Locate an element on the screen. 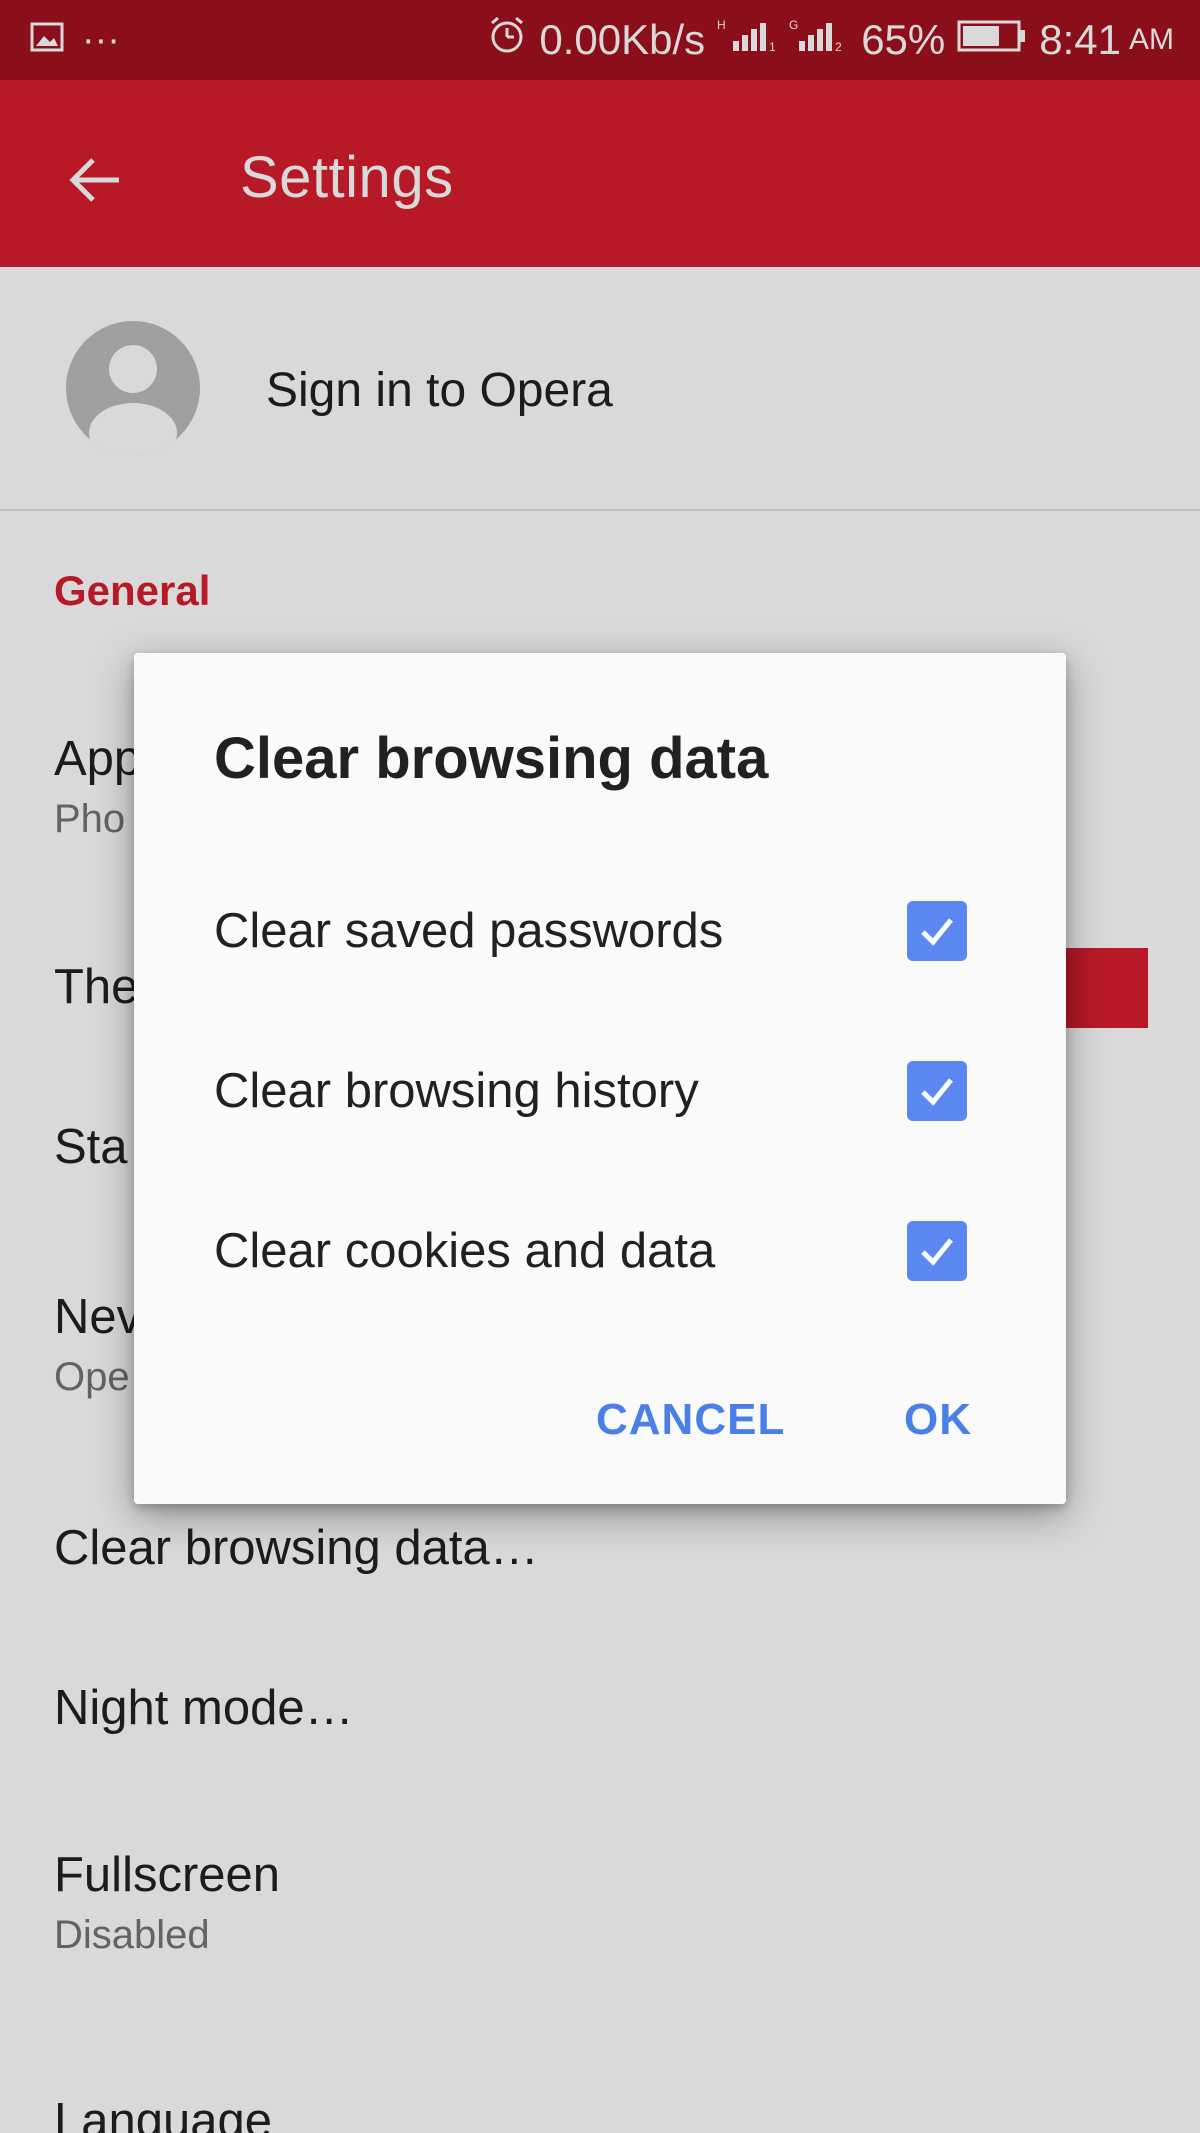 This screenshot has width=1200, height=2133. option-label: Clear browsing history is located at coordinates (456, 1091).